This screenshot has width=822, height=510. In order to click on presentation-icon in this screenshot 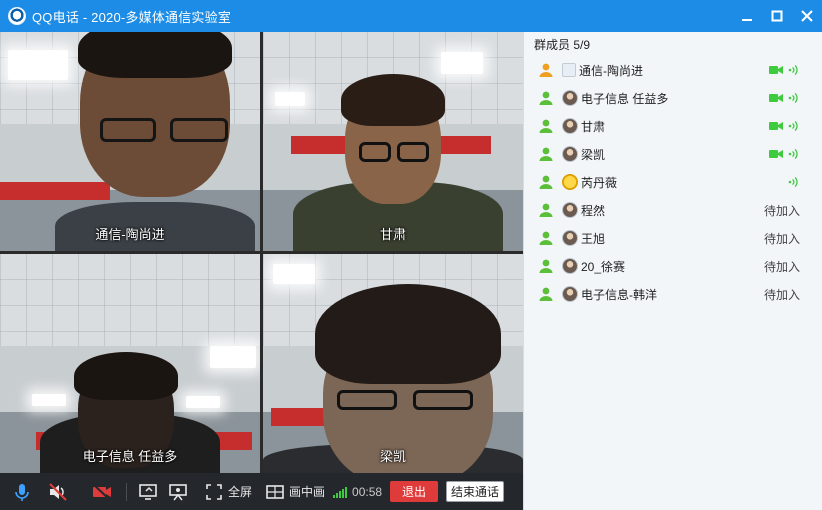, I will do `click(178, 491)`.